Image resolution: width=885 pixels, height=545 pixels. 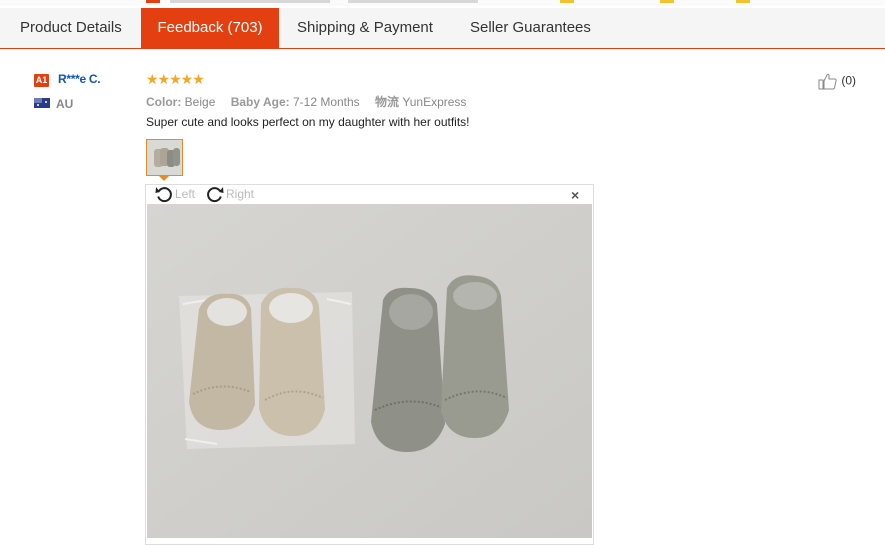 What do you see at coordinates (240, 194) in the screenshot?
I see `rotate-right-label: Right` at bounding box center [240, 194].